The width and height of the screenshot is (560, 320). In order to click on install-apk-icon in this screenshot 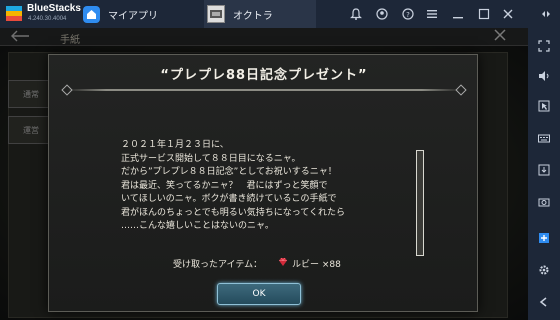, I will do `click(544, 170)`.